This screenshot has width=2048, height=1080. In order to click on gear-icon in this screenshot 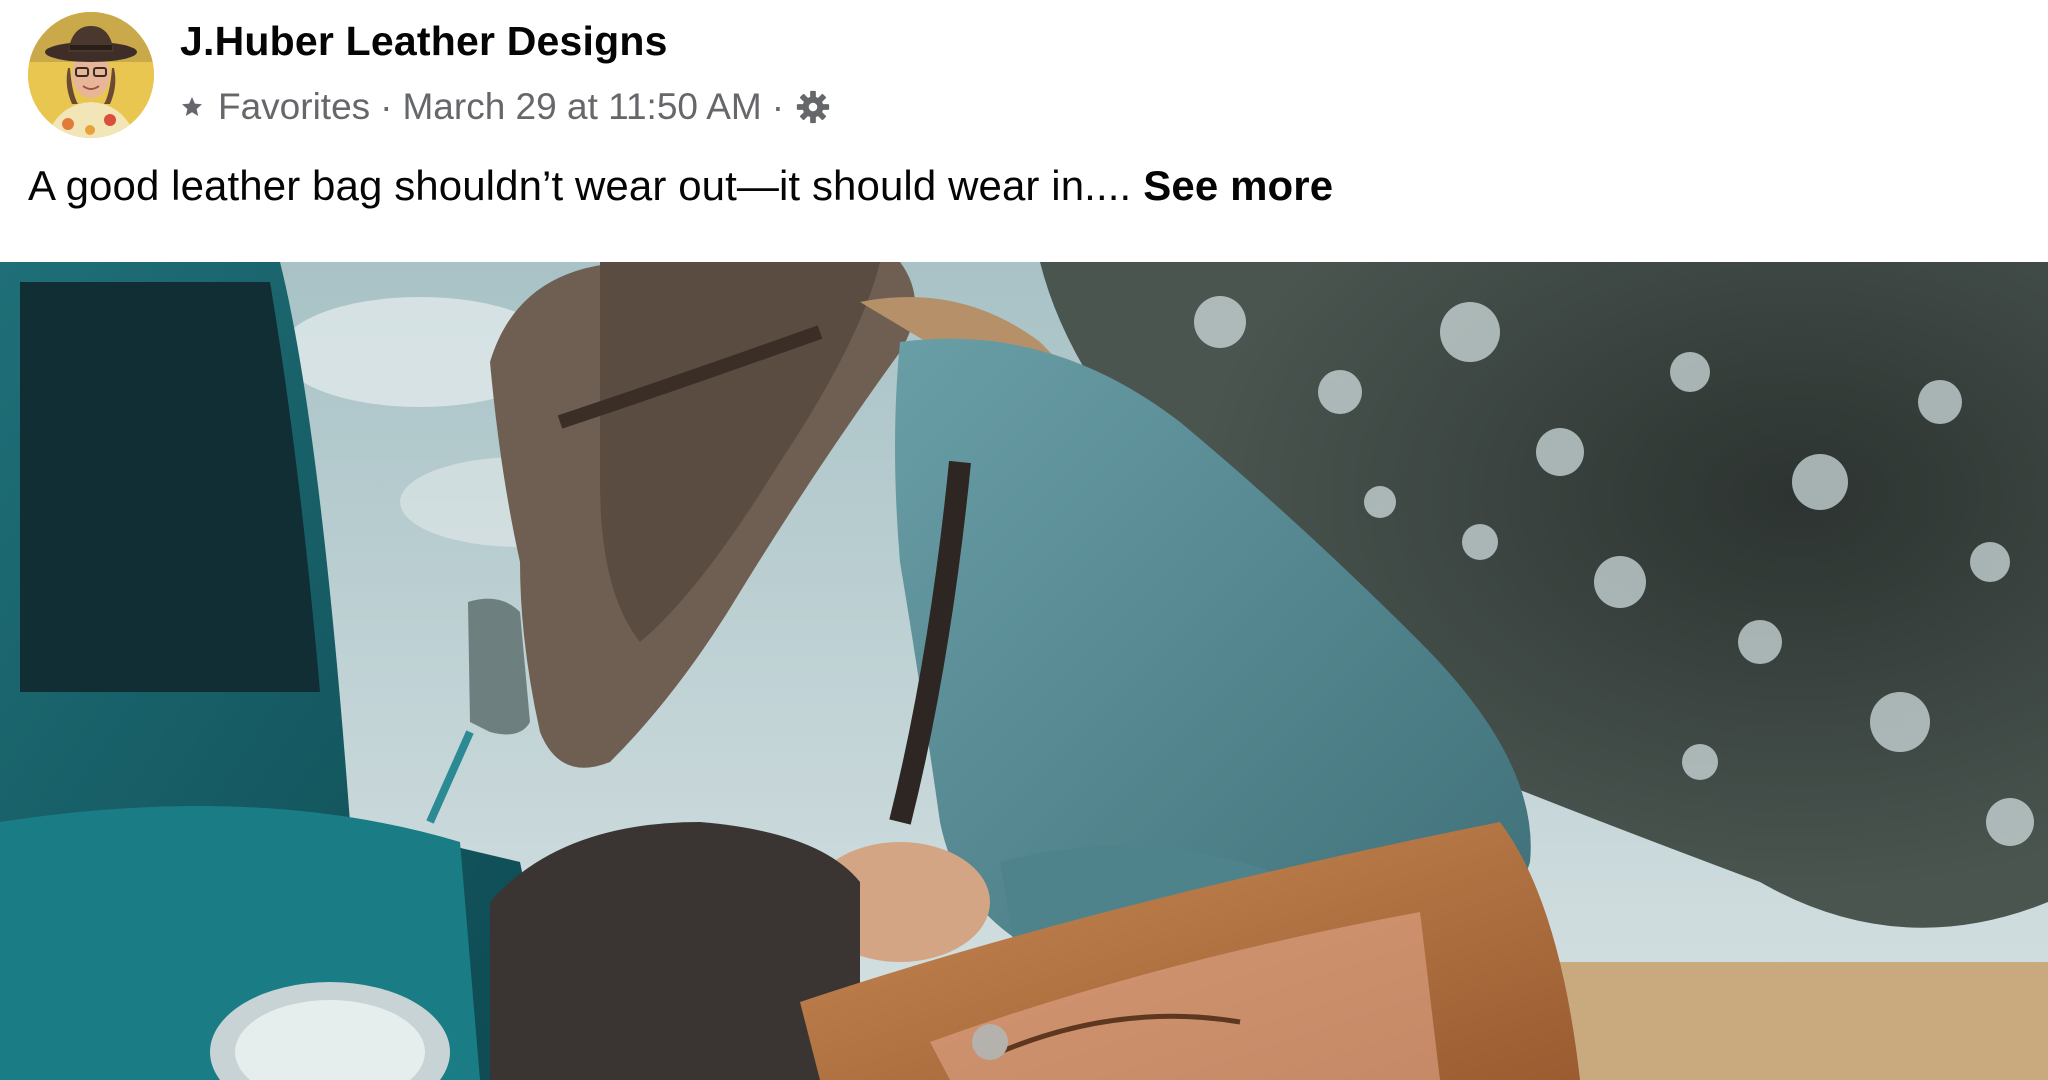, I will do `click(813, 107)`.